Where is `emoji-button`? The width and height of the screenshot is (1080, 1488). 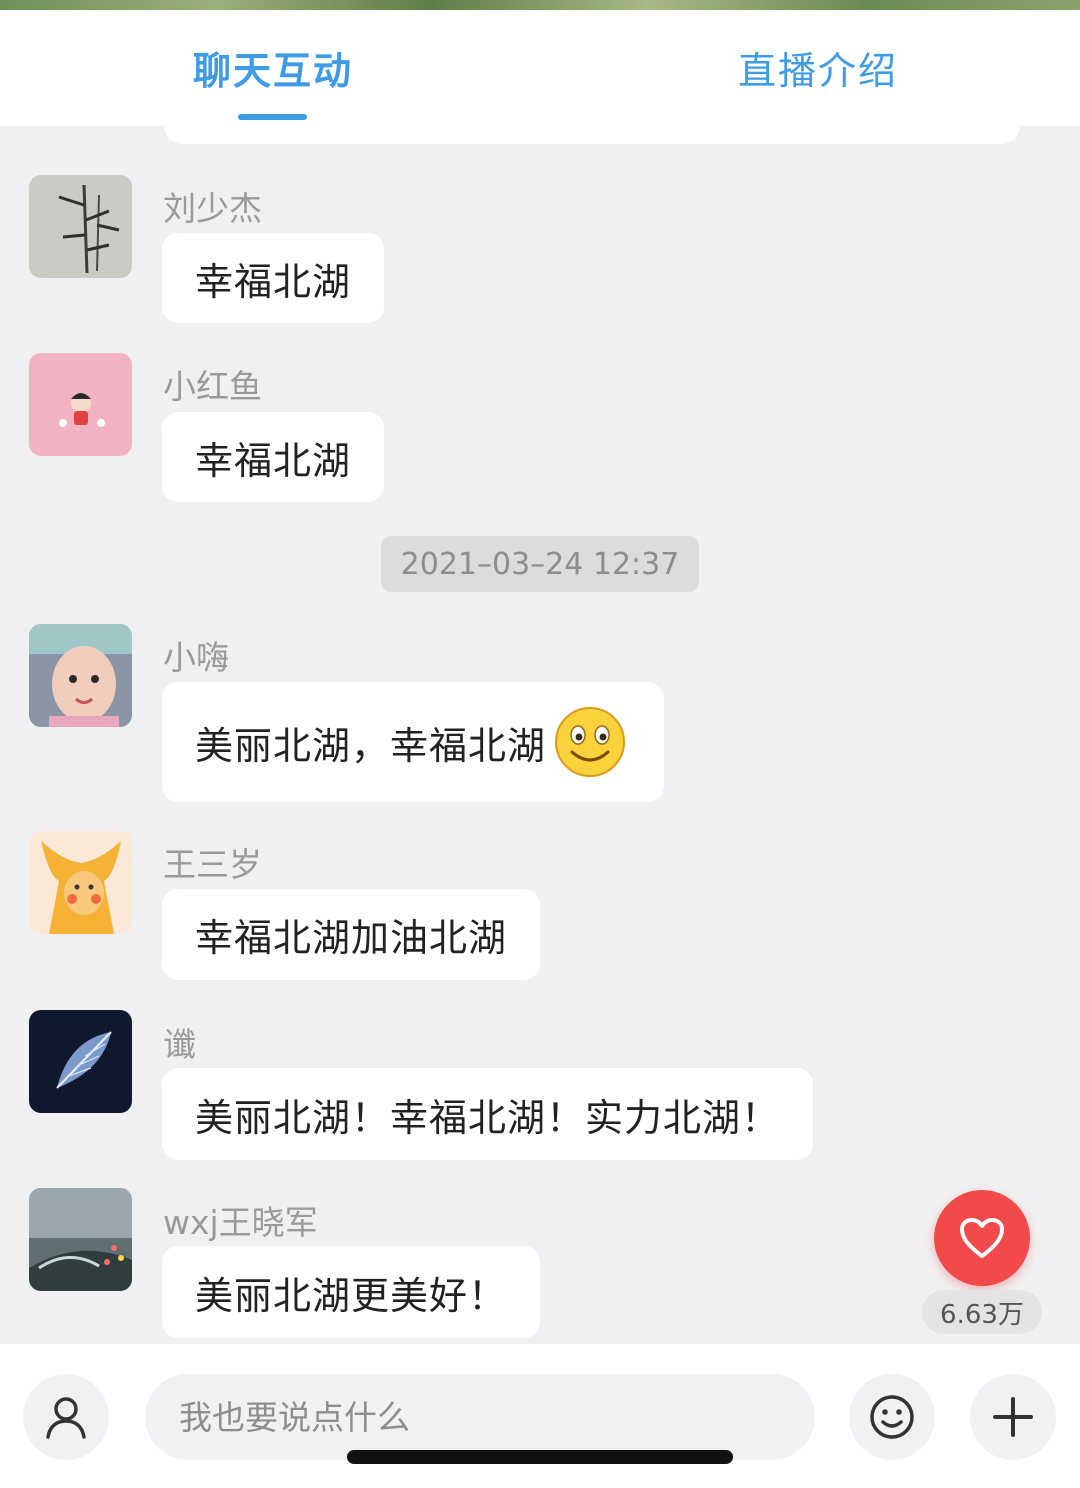
emoji-button is located at coordinates (892, 1417).